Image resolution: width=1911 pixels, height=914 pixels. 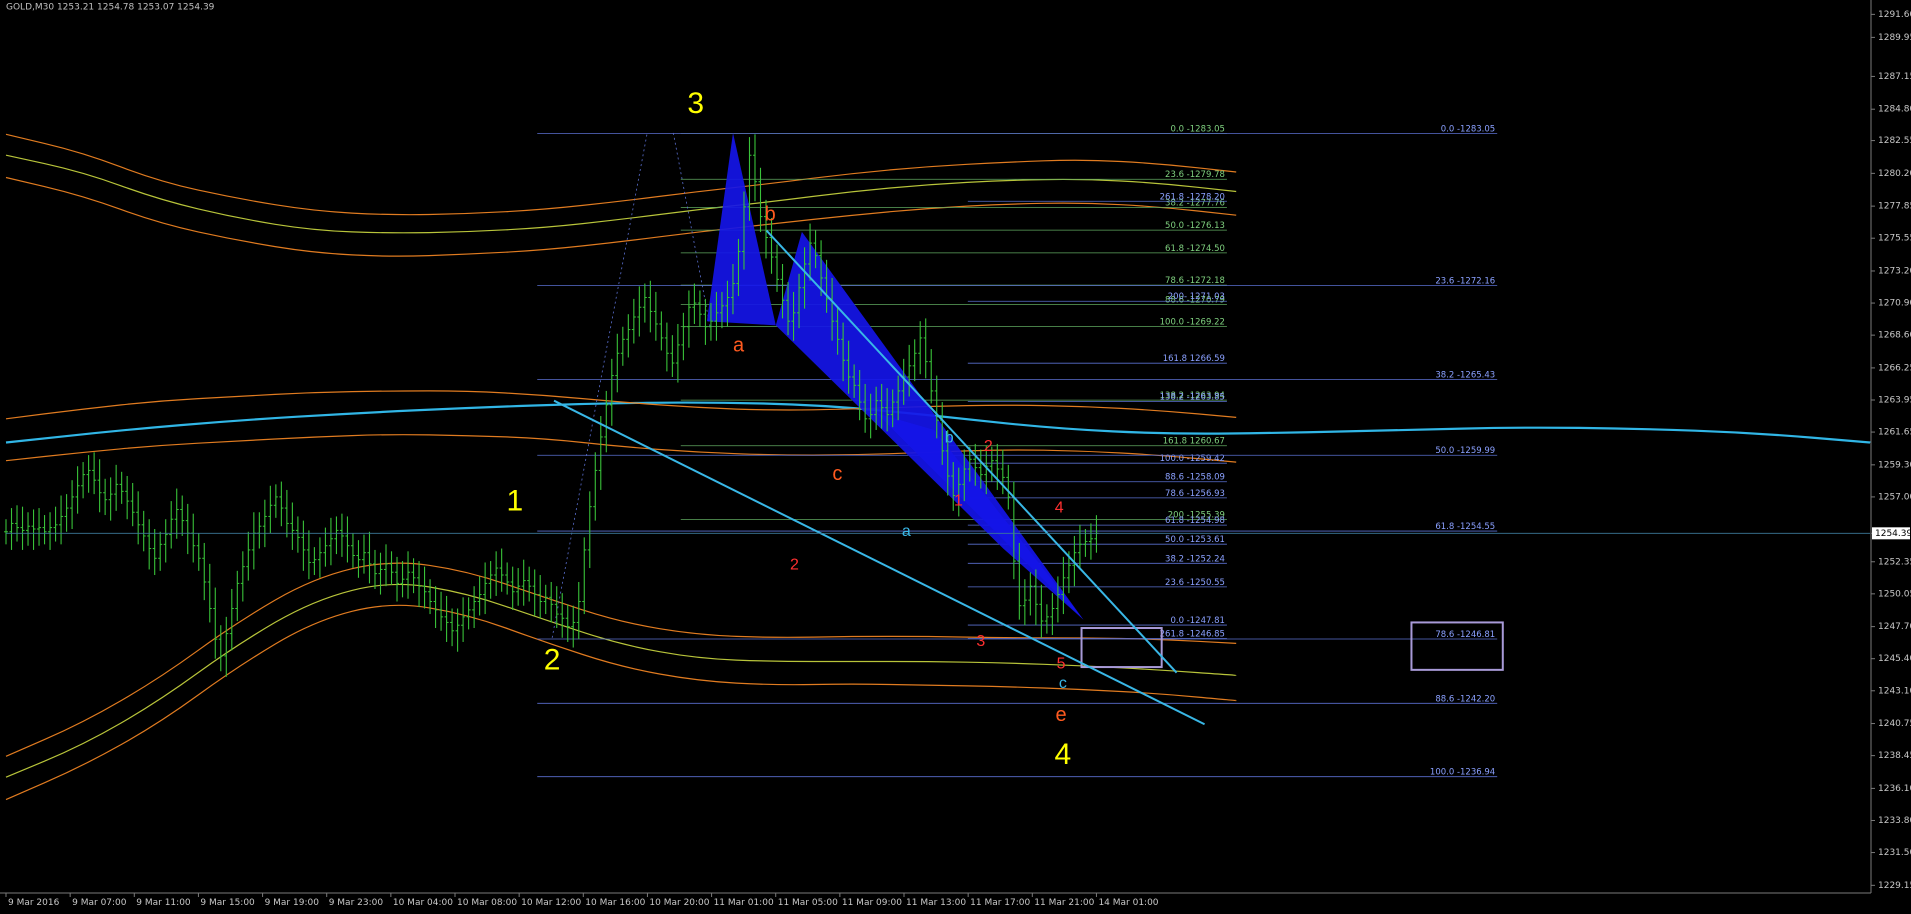 What do you see at coordinates (1128, 903) in the screenshot?
I see `x-tick-label-17: 14 Mar 01:00` at bounding box center [1128, 903].